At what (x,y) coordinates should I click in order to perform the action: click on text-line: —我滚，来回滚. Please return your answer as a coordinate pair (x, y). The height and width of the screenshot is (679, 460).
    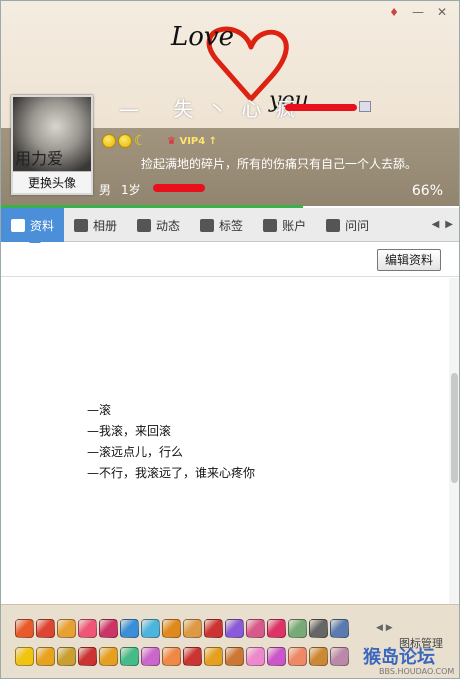
    Looking at the image, I should click on (129, 431).